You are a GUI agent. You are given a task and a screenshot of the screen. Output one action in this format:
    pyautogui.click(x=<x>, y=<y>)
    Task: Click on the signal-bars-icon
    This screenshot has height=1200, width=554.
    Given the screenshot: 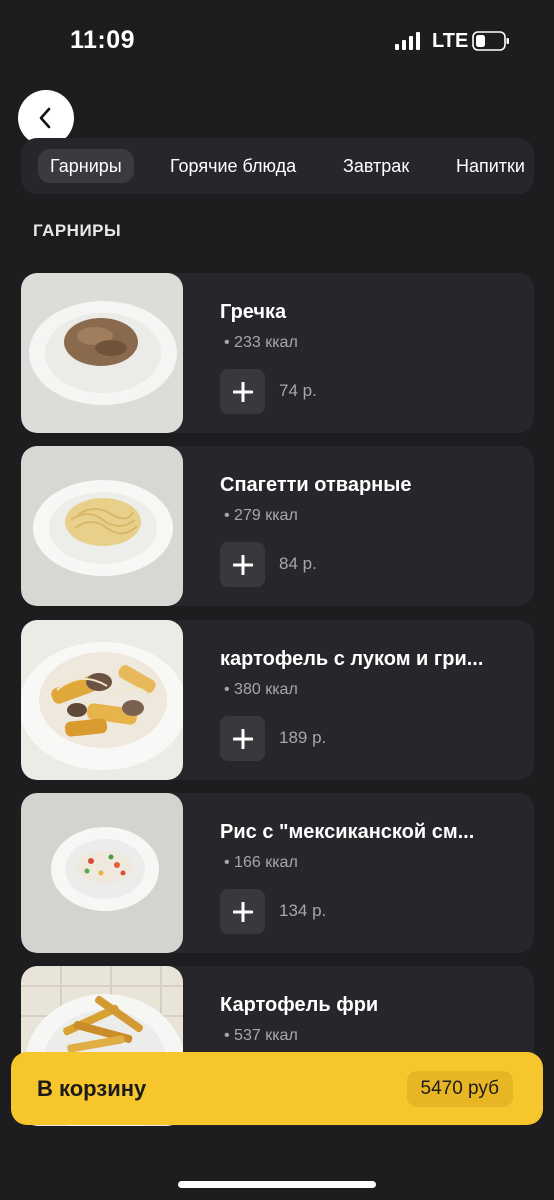 What is the action you would take?
    pyautogui.click(x=407, y=41)
    